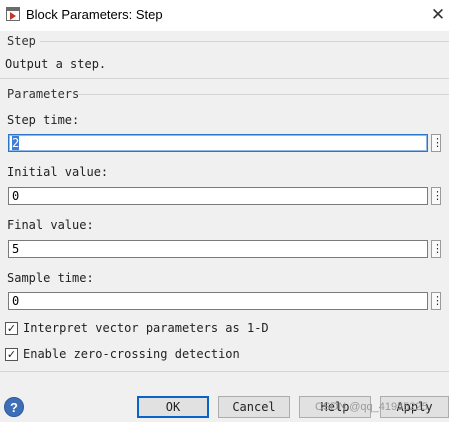  Describe the element at coordinates (437, 301) in the screenshot. I see `sample-time-more-button: ⋮` at that location.